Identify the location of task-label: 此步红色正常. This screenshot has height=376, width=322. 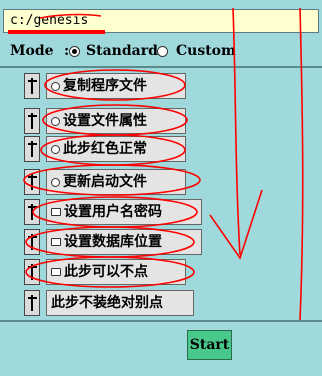
(105, 149).